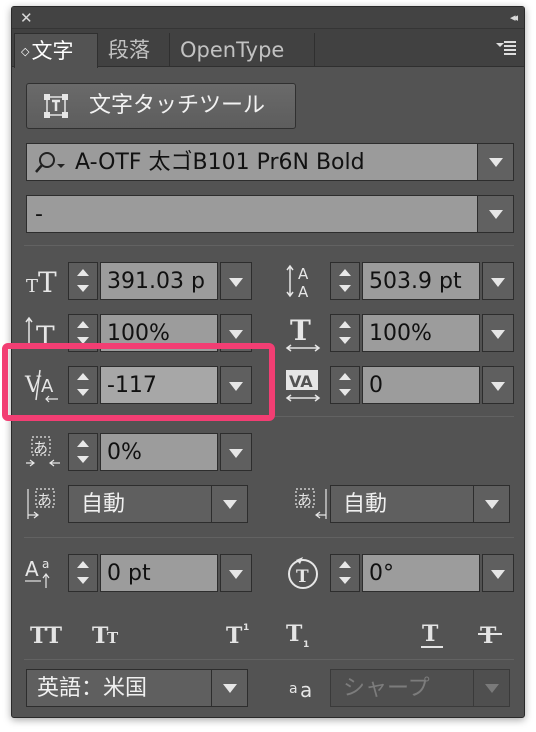 This screenshot has width=536, height=732. What do you see at coordinates (345, 385) in the screenshot?
I see `tracking-stepper` at bounding box center [345, 385].